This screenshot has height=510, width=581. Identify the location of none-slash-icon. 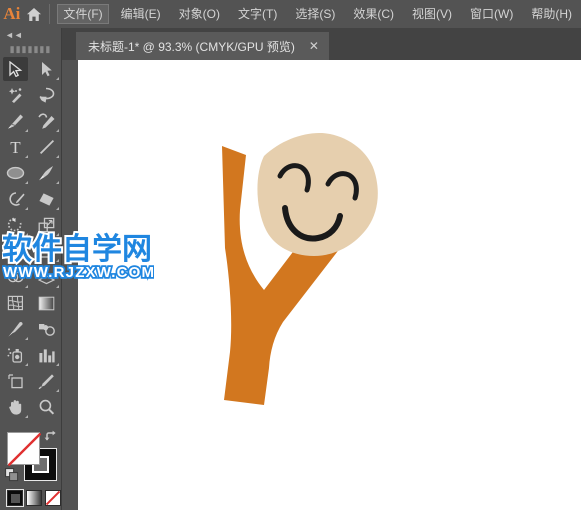
(24, 449).